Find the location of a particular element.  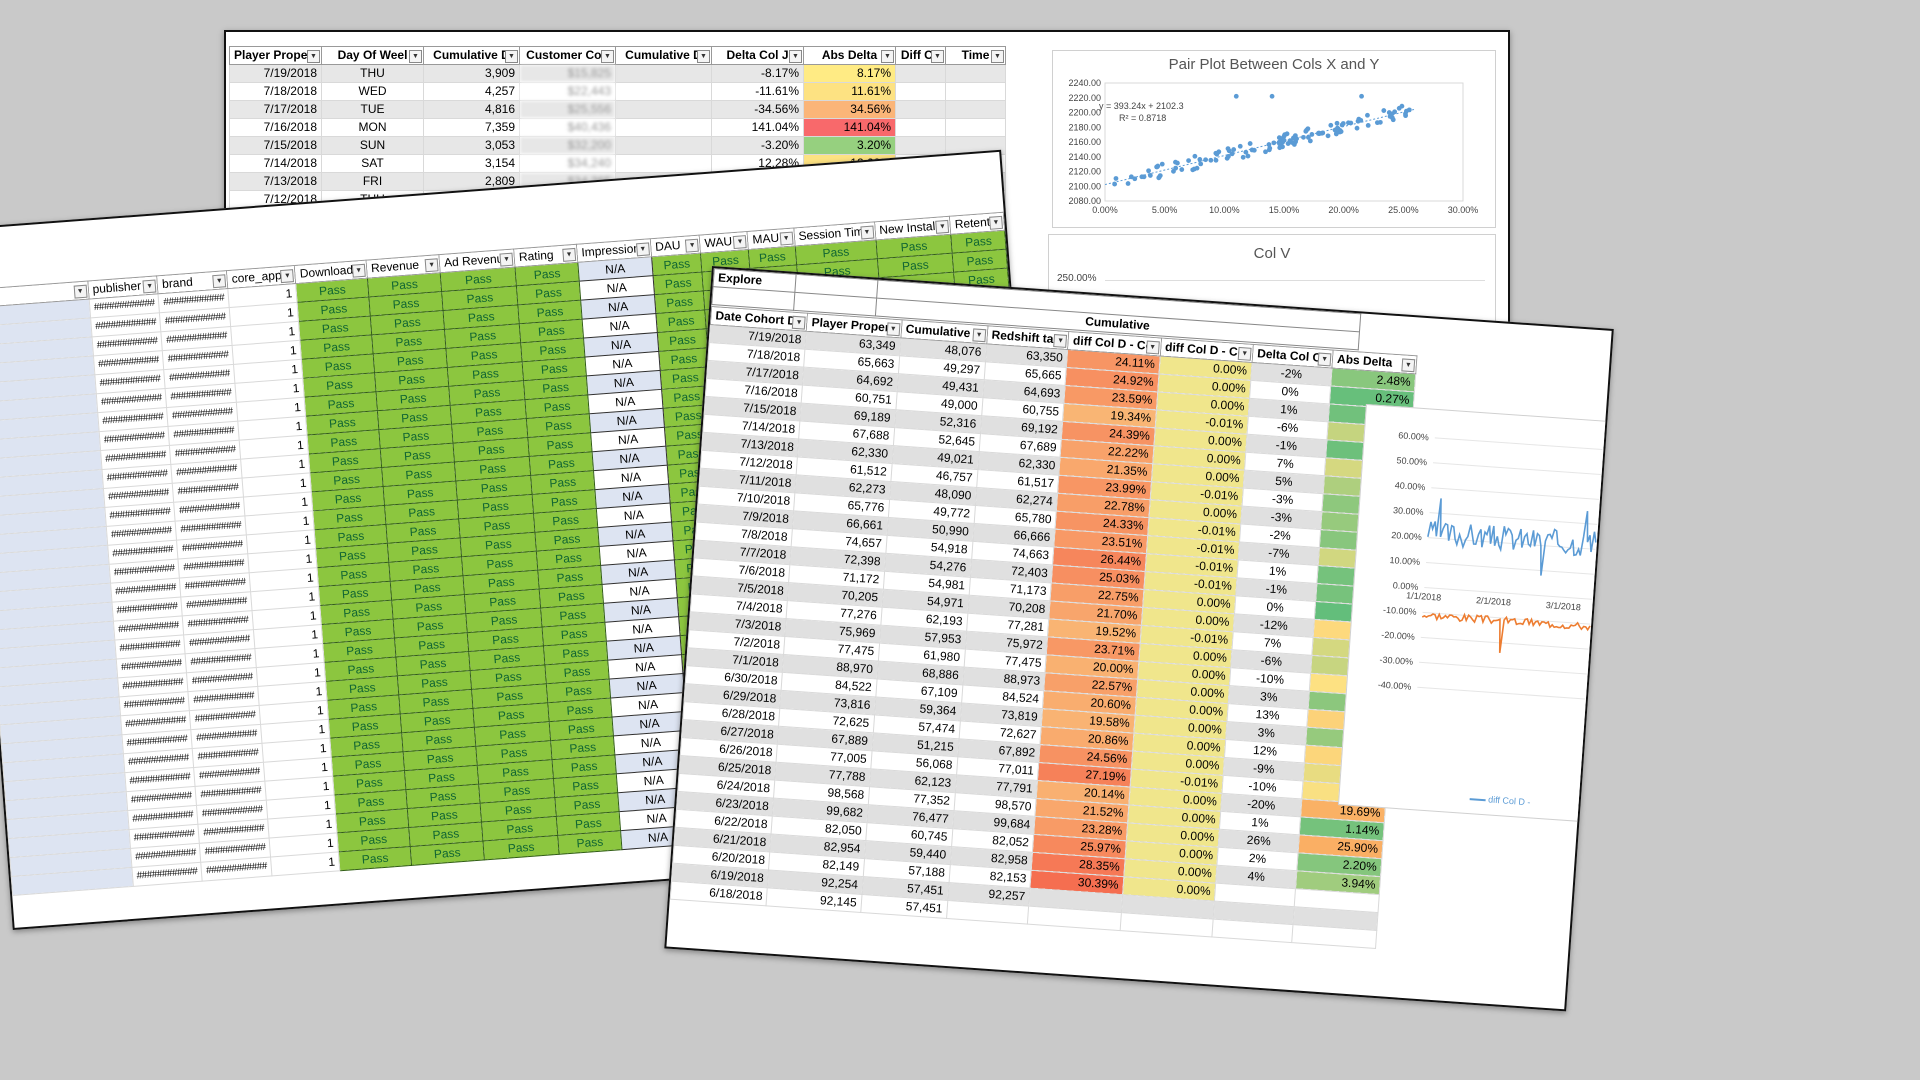

table-cell: 7/15/2018 is located at coordinates (275, 145).